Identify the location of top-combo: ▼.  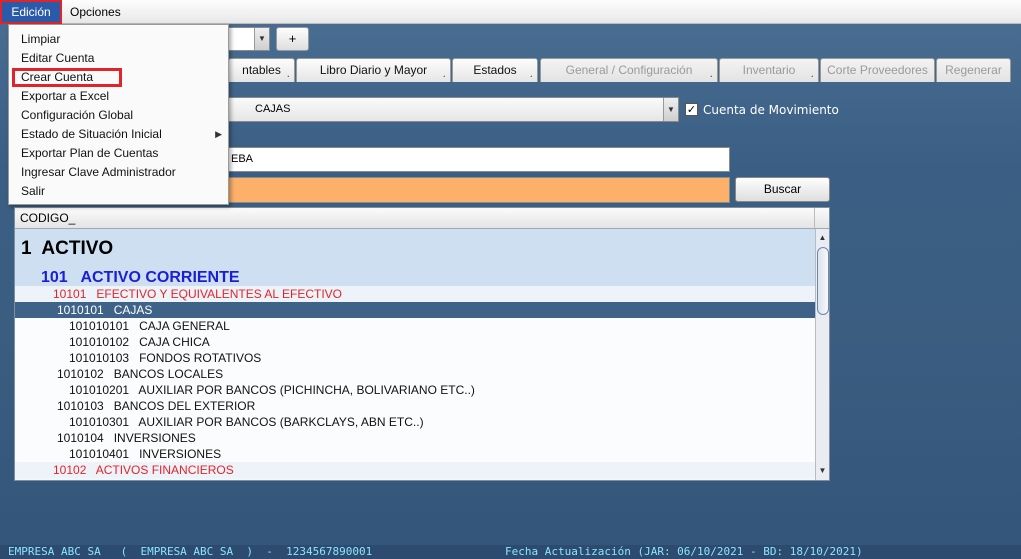
(249, 39).